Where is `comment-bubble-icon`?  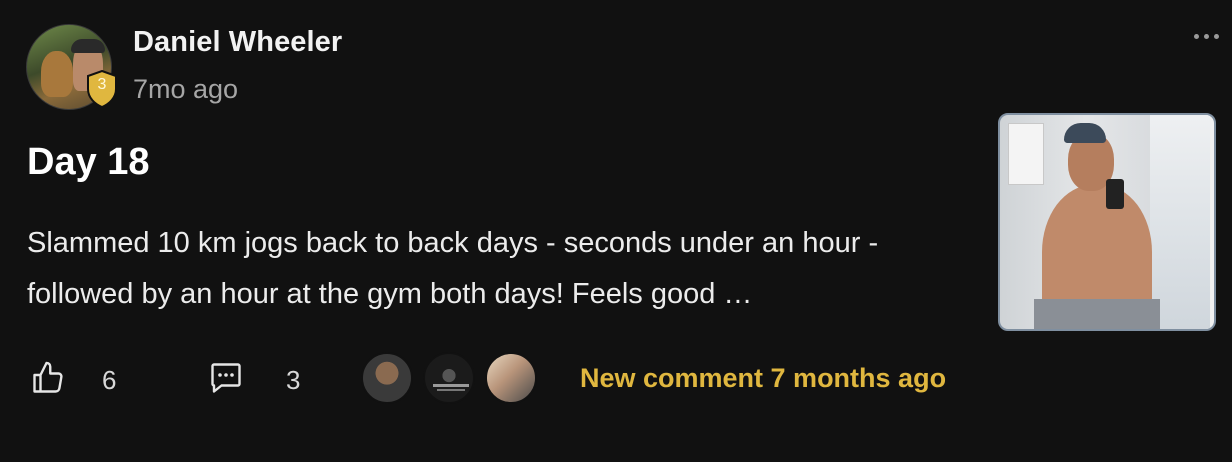 comment-bubble-icon is located at coordinates (226, 378).